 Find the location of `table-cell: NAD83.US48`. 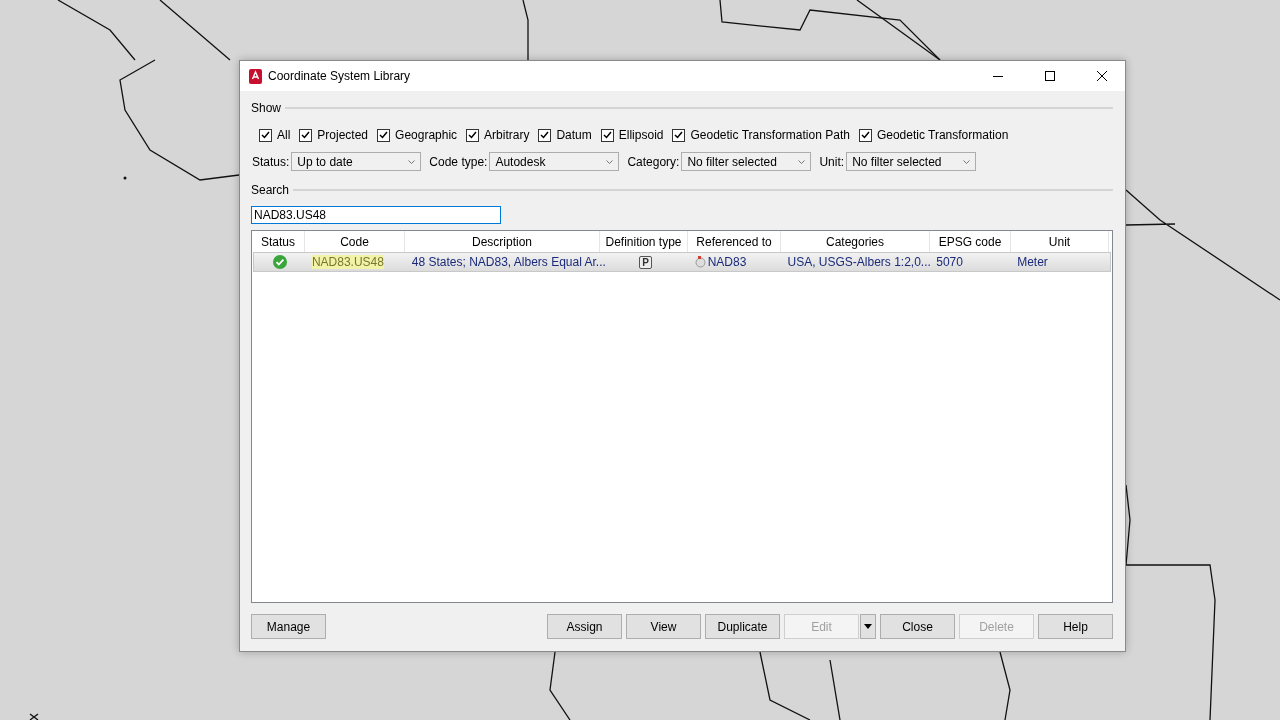

table-cell: NAD83.US48 is located at coordinates (347, 262).